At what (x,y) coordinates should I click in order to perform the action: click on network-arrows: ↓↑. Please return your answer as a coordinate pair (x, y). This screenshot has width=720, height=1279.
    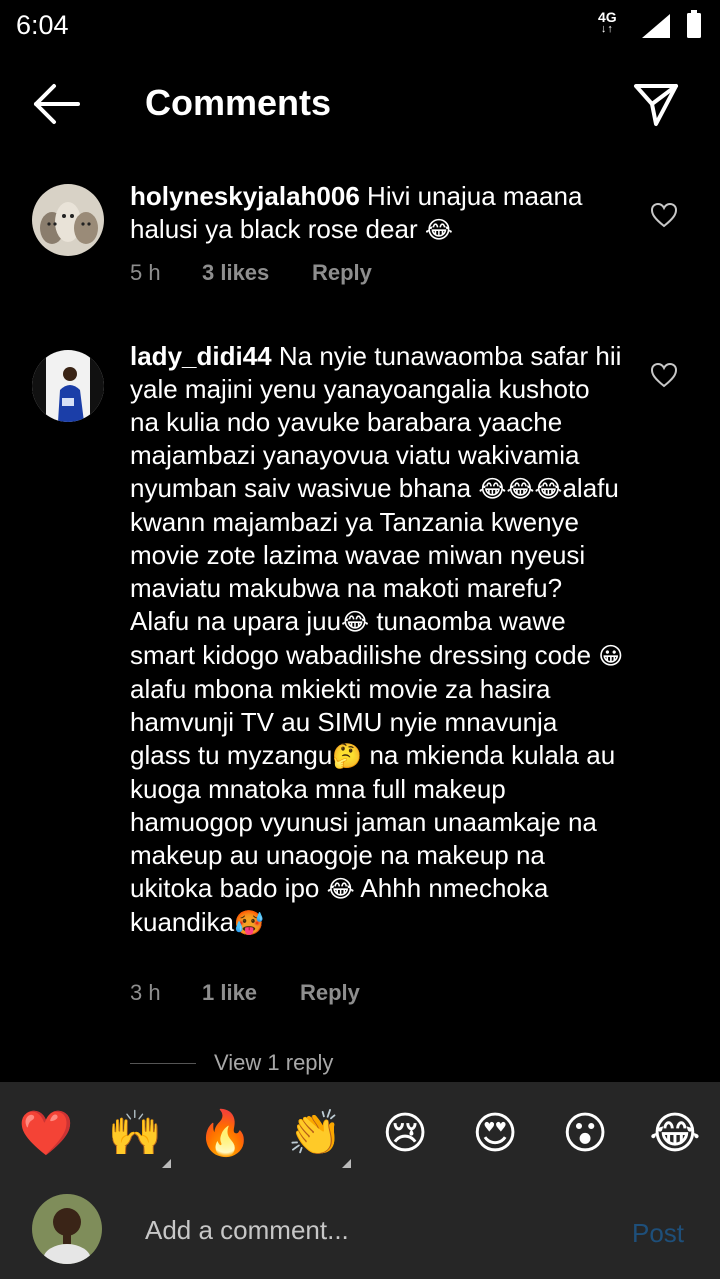
    Looking at the image, I should click on (607, 29).